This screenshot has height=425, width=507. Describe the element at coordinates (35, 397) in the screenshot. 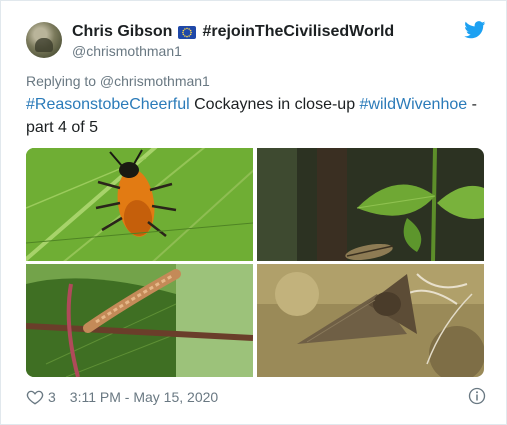

I see `heart-icon` at that location.